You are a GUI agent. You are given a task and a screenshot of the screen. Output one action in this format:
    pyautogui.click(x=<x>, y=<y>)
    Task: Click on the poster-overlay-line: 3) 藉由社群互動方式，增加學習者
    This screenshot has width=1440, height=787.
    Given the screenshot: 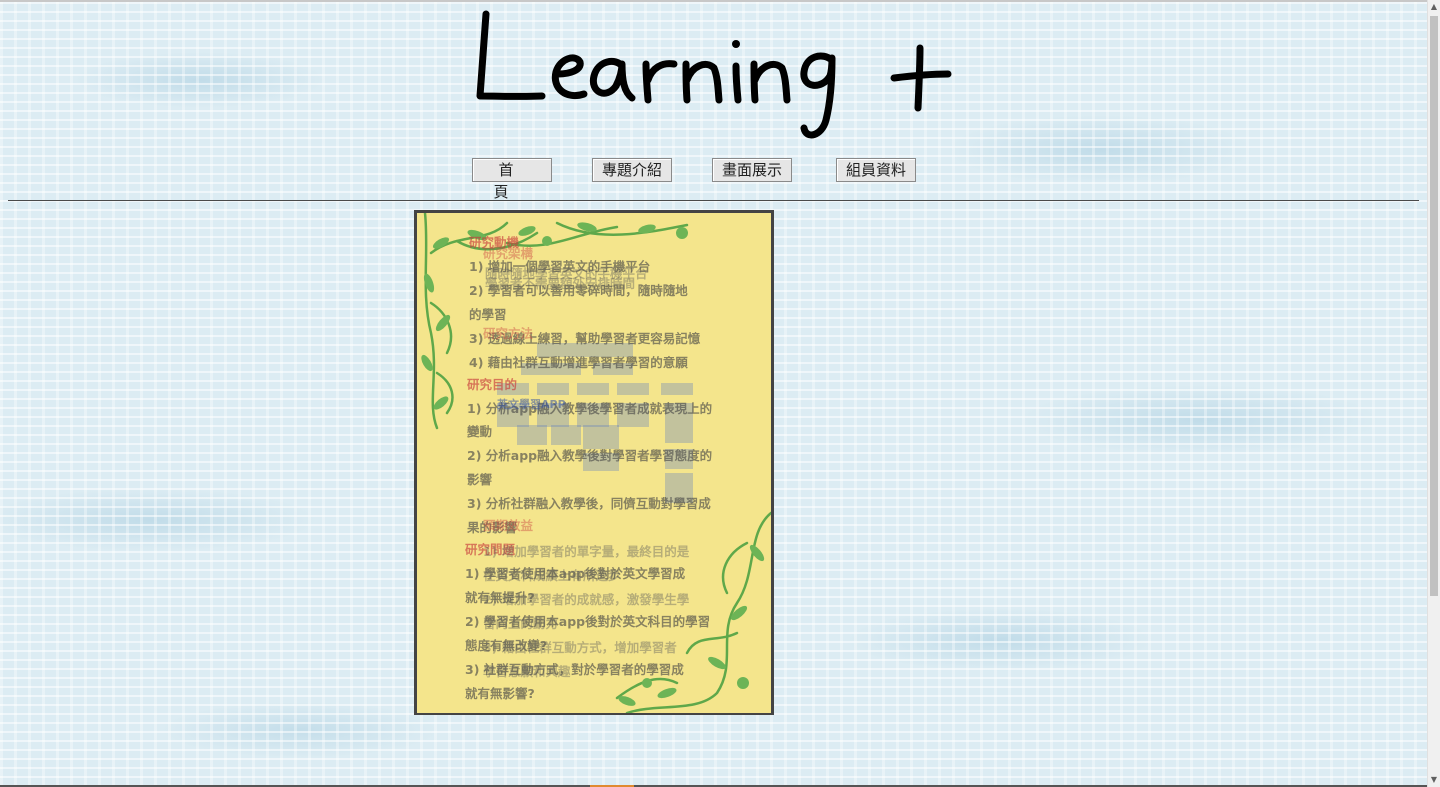 What is the action you would take?
    pyautogui.click(x=580, y=647)
    